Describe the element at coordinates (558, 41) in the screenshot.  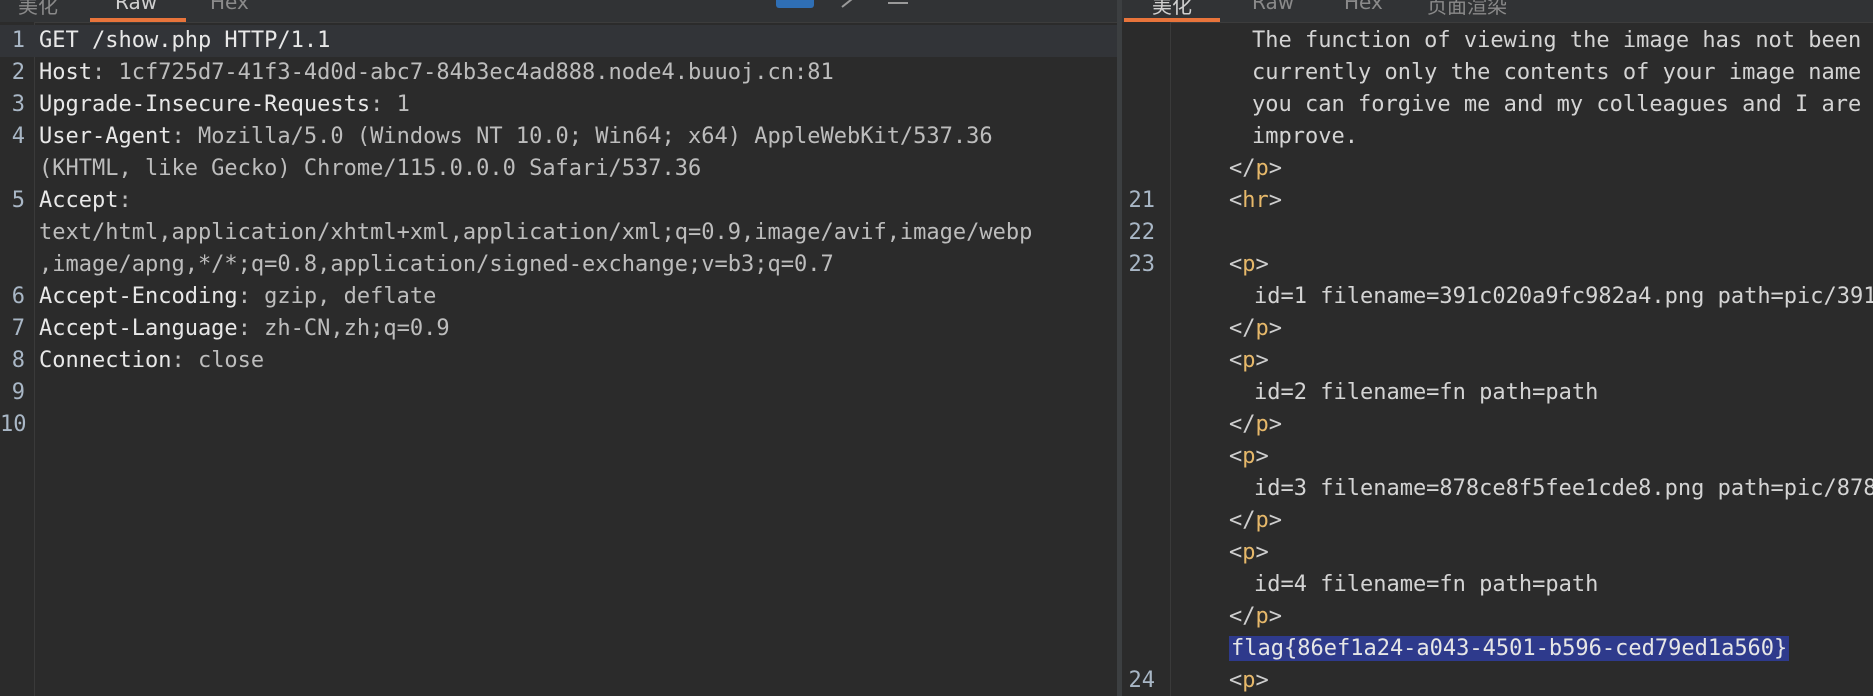
I see `code-line: 1 GET /show.php HTTP/1.1` at that location.